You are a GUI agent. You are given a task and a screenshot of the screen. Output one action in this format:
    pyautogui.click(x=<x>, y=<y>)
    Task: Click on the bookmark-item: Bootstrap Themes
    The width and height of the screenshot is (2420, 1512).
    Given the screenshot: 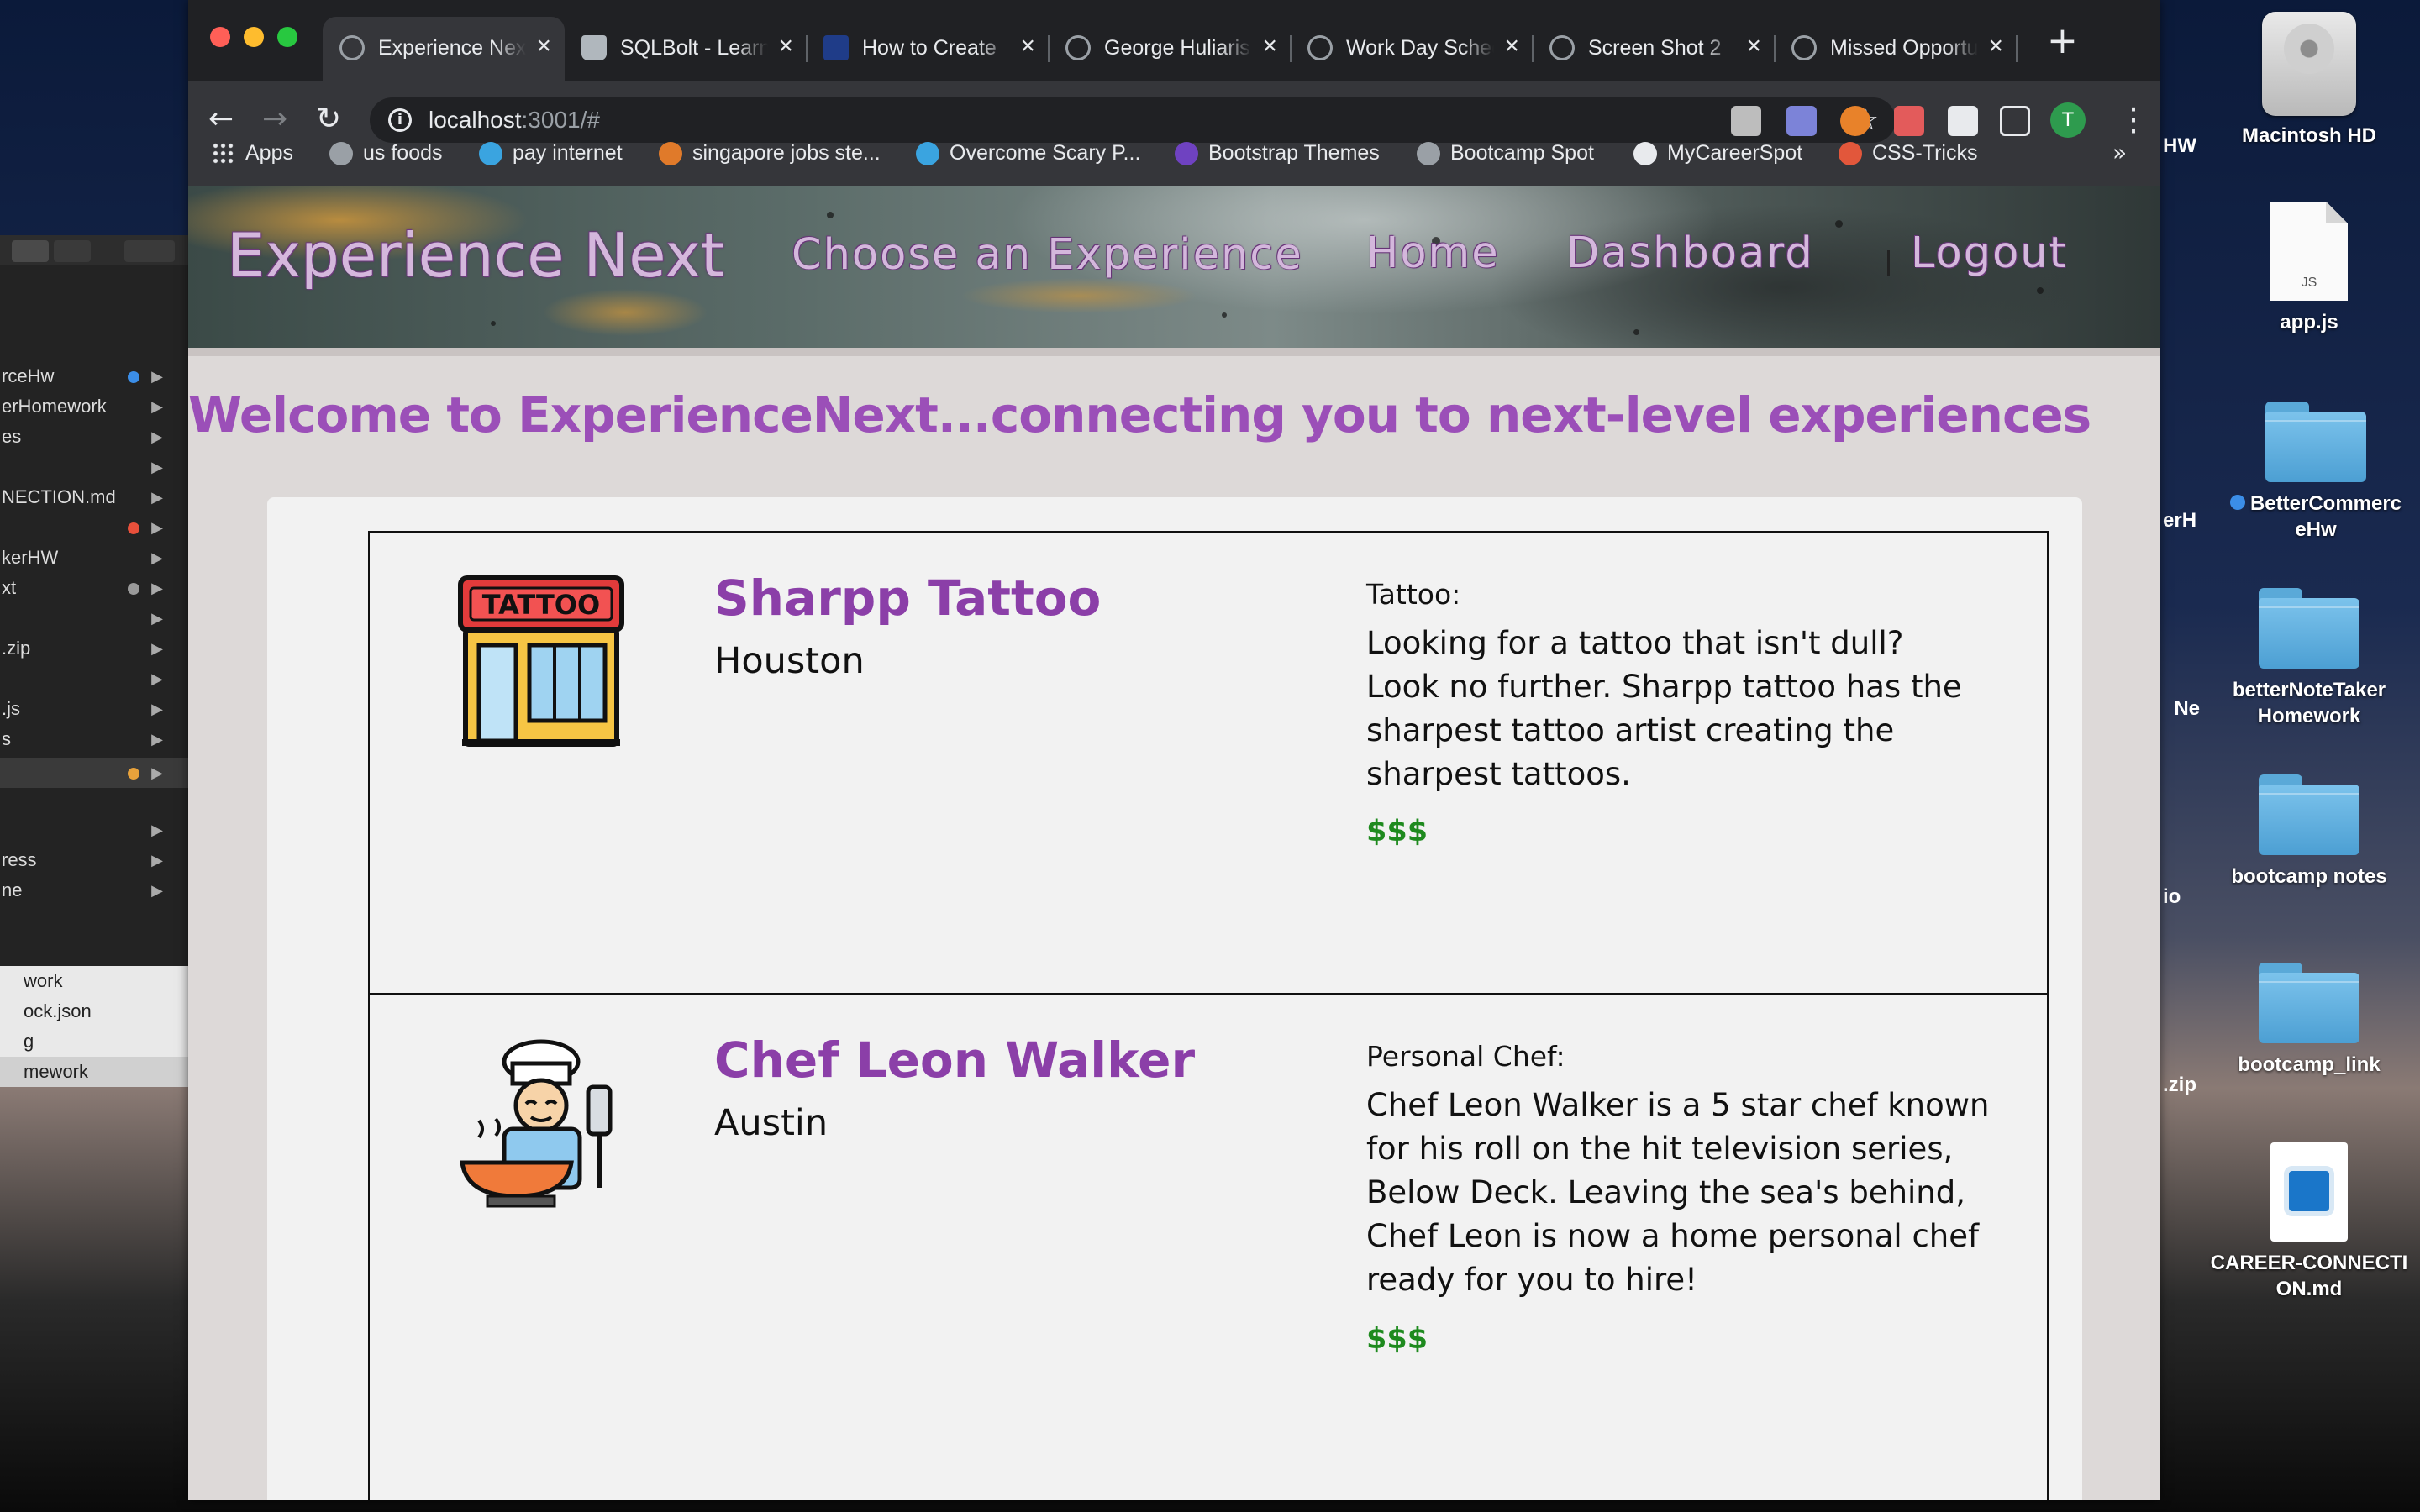 What is the action you would take?
    pyautogui.click(x=1277, y=153)
    